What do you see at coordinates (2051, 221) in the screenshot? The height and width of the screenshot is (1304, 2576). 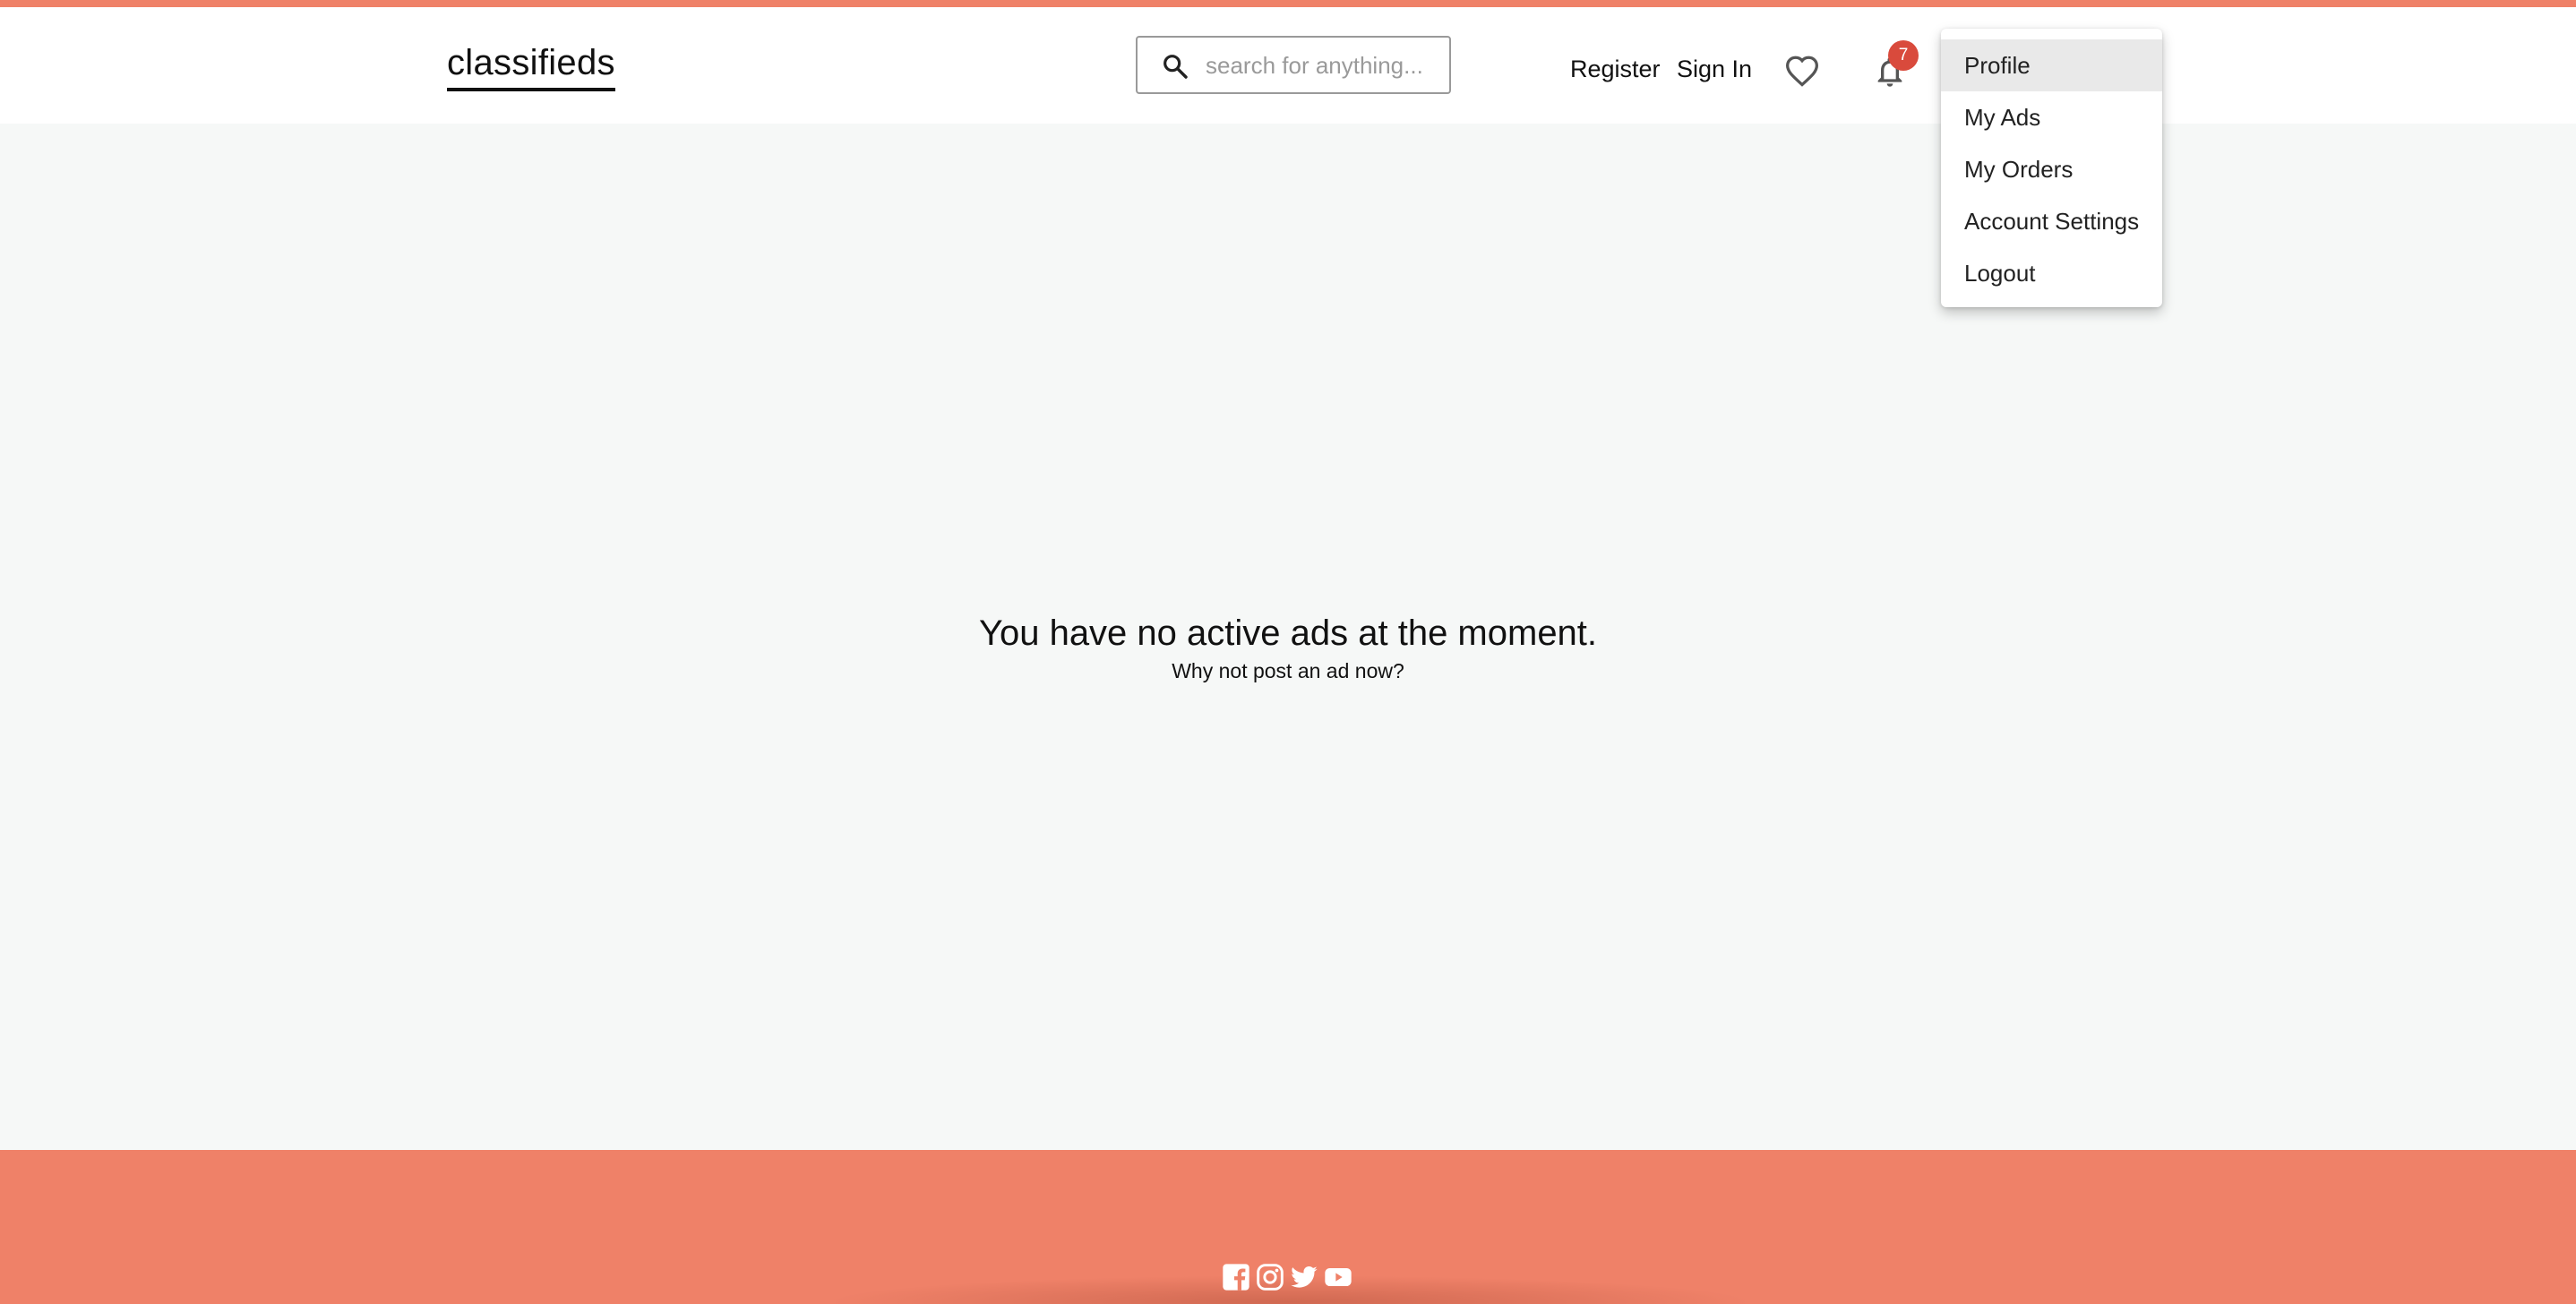 I see `menu-item-account-settings: Account Settings` at bounding box center [2051, 221].